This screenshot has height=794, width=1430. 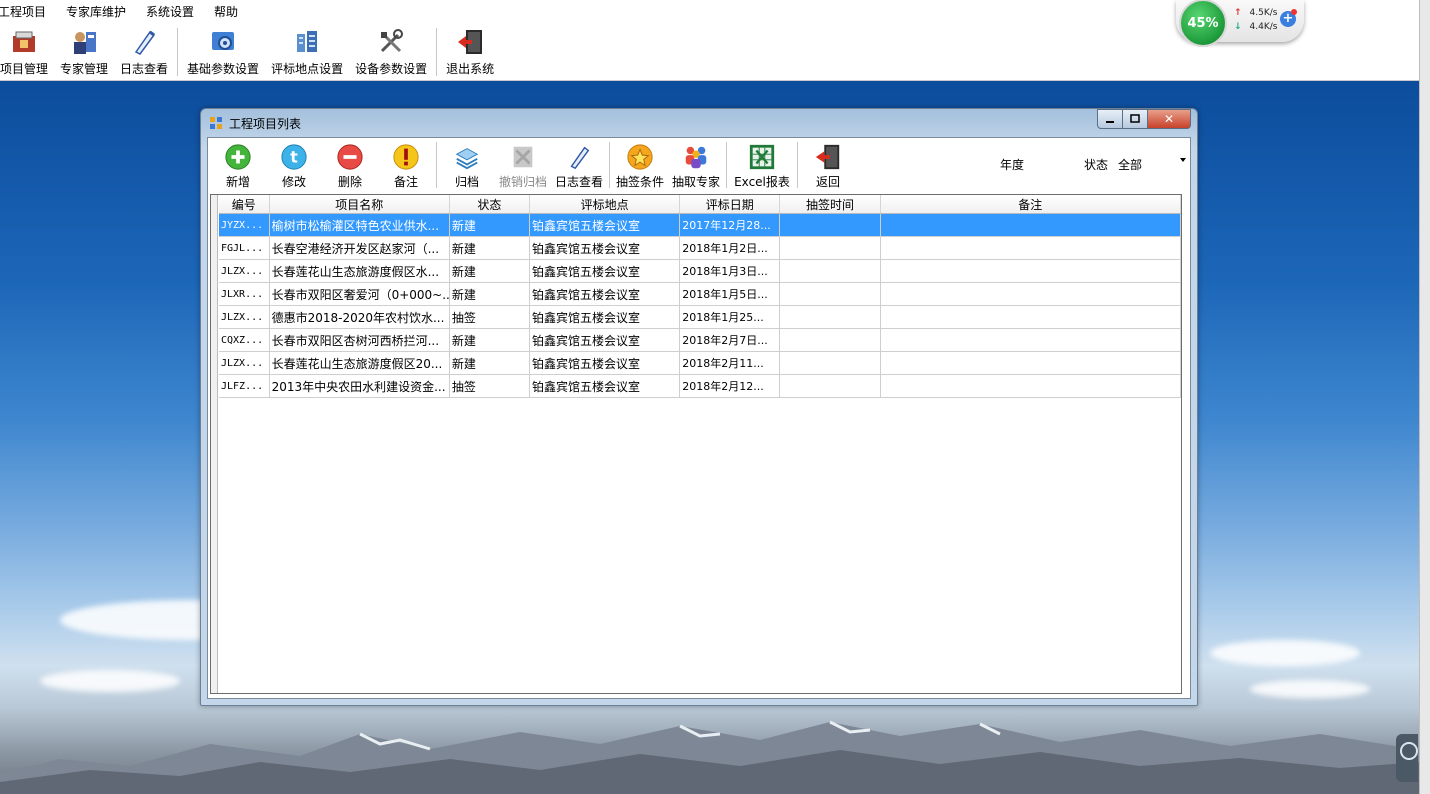 I want to click on window-title: 工程项目列表, so click(x=265, y=123).